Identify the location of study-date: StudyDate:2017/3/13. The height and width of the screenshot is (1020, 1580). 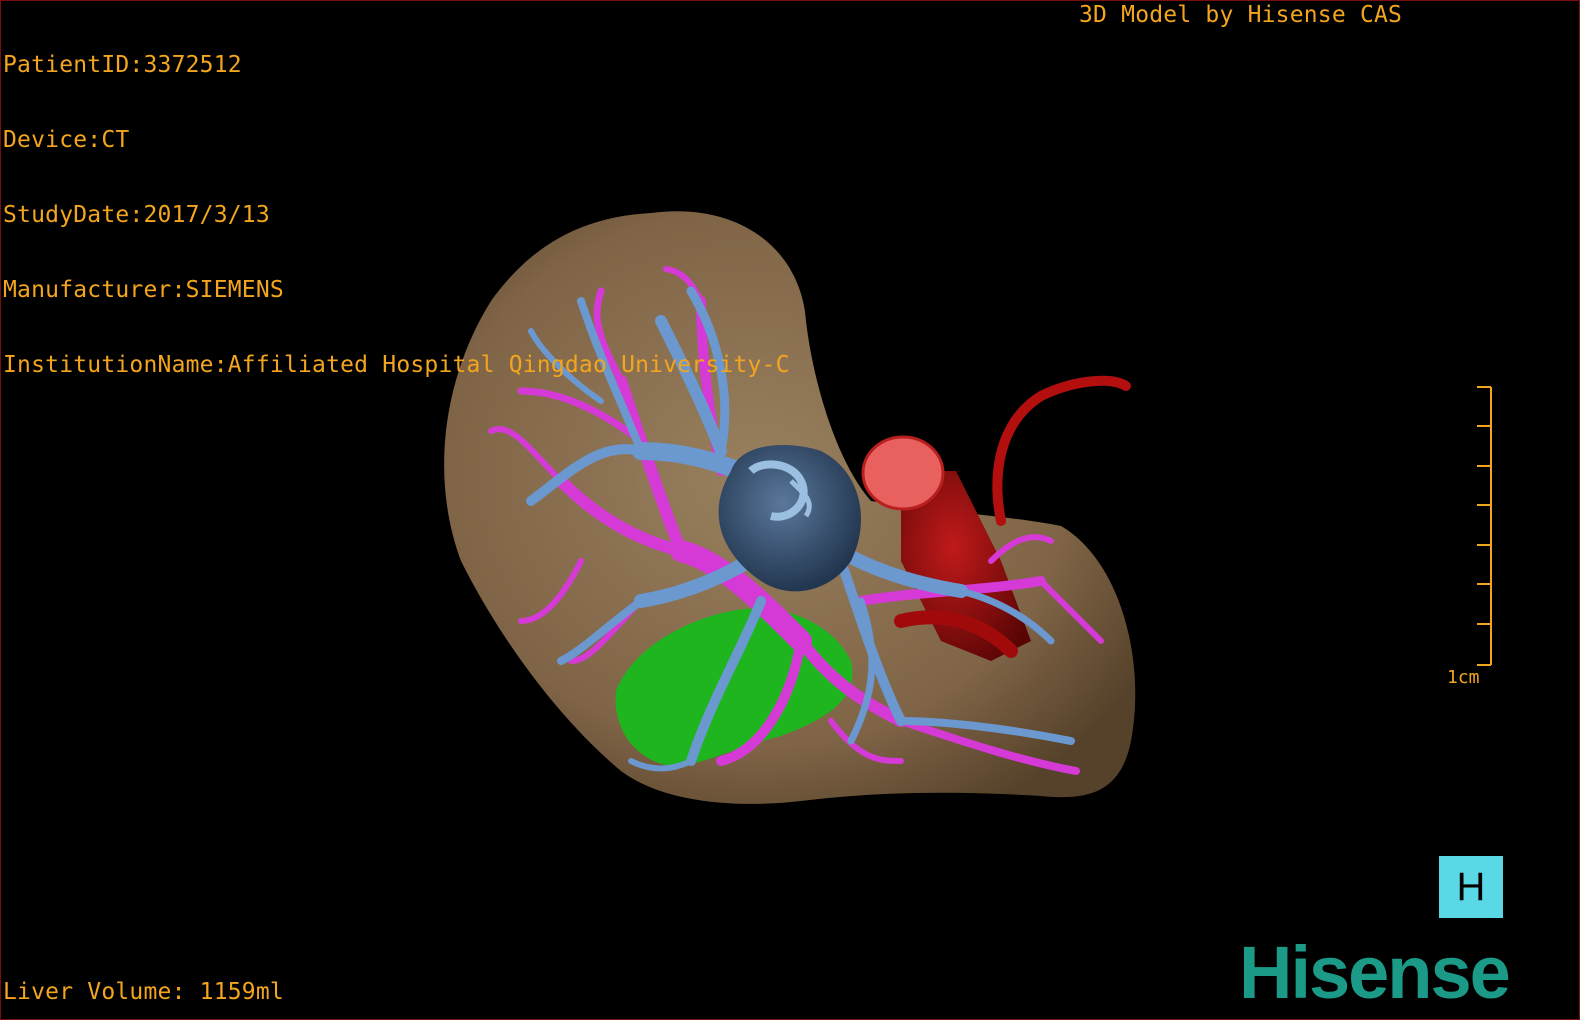
(136, 215).